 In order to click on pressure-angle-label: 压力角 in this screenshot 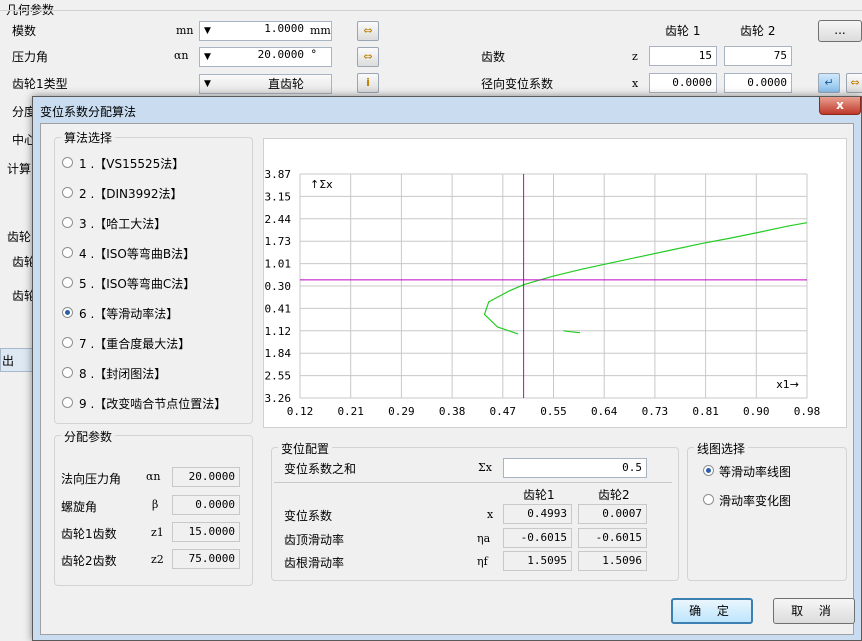, I will do `click(30, 57)`.